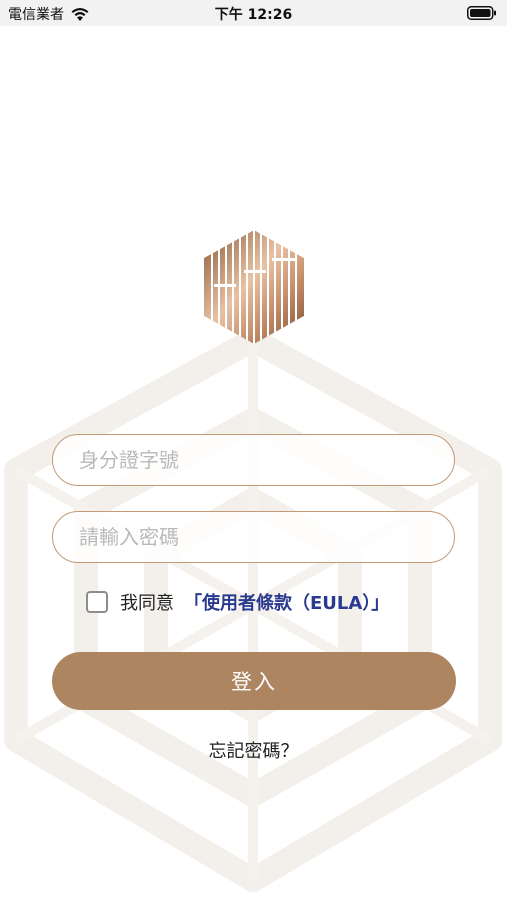  What do you see at coordinates (147, 603) in the screenshot?
I see `agree-label: 我同意` at bounding box center [147, 603].